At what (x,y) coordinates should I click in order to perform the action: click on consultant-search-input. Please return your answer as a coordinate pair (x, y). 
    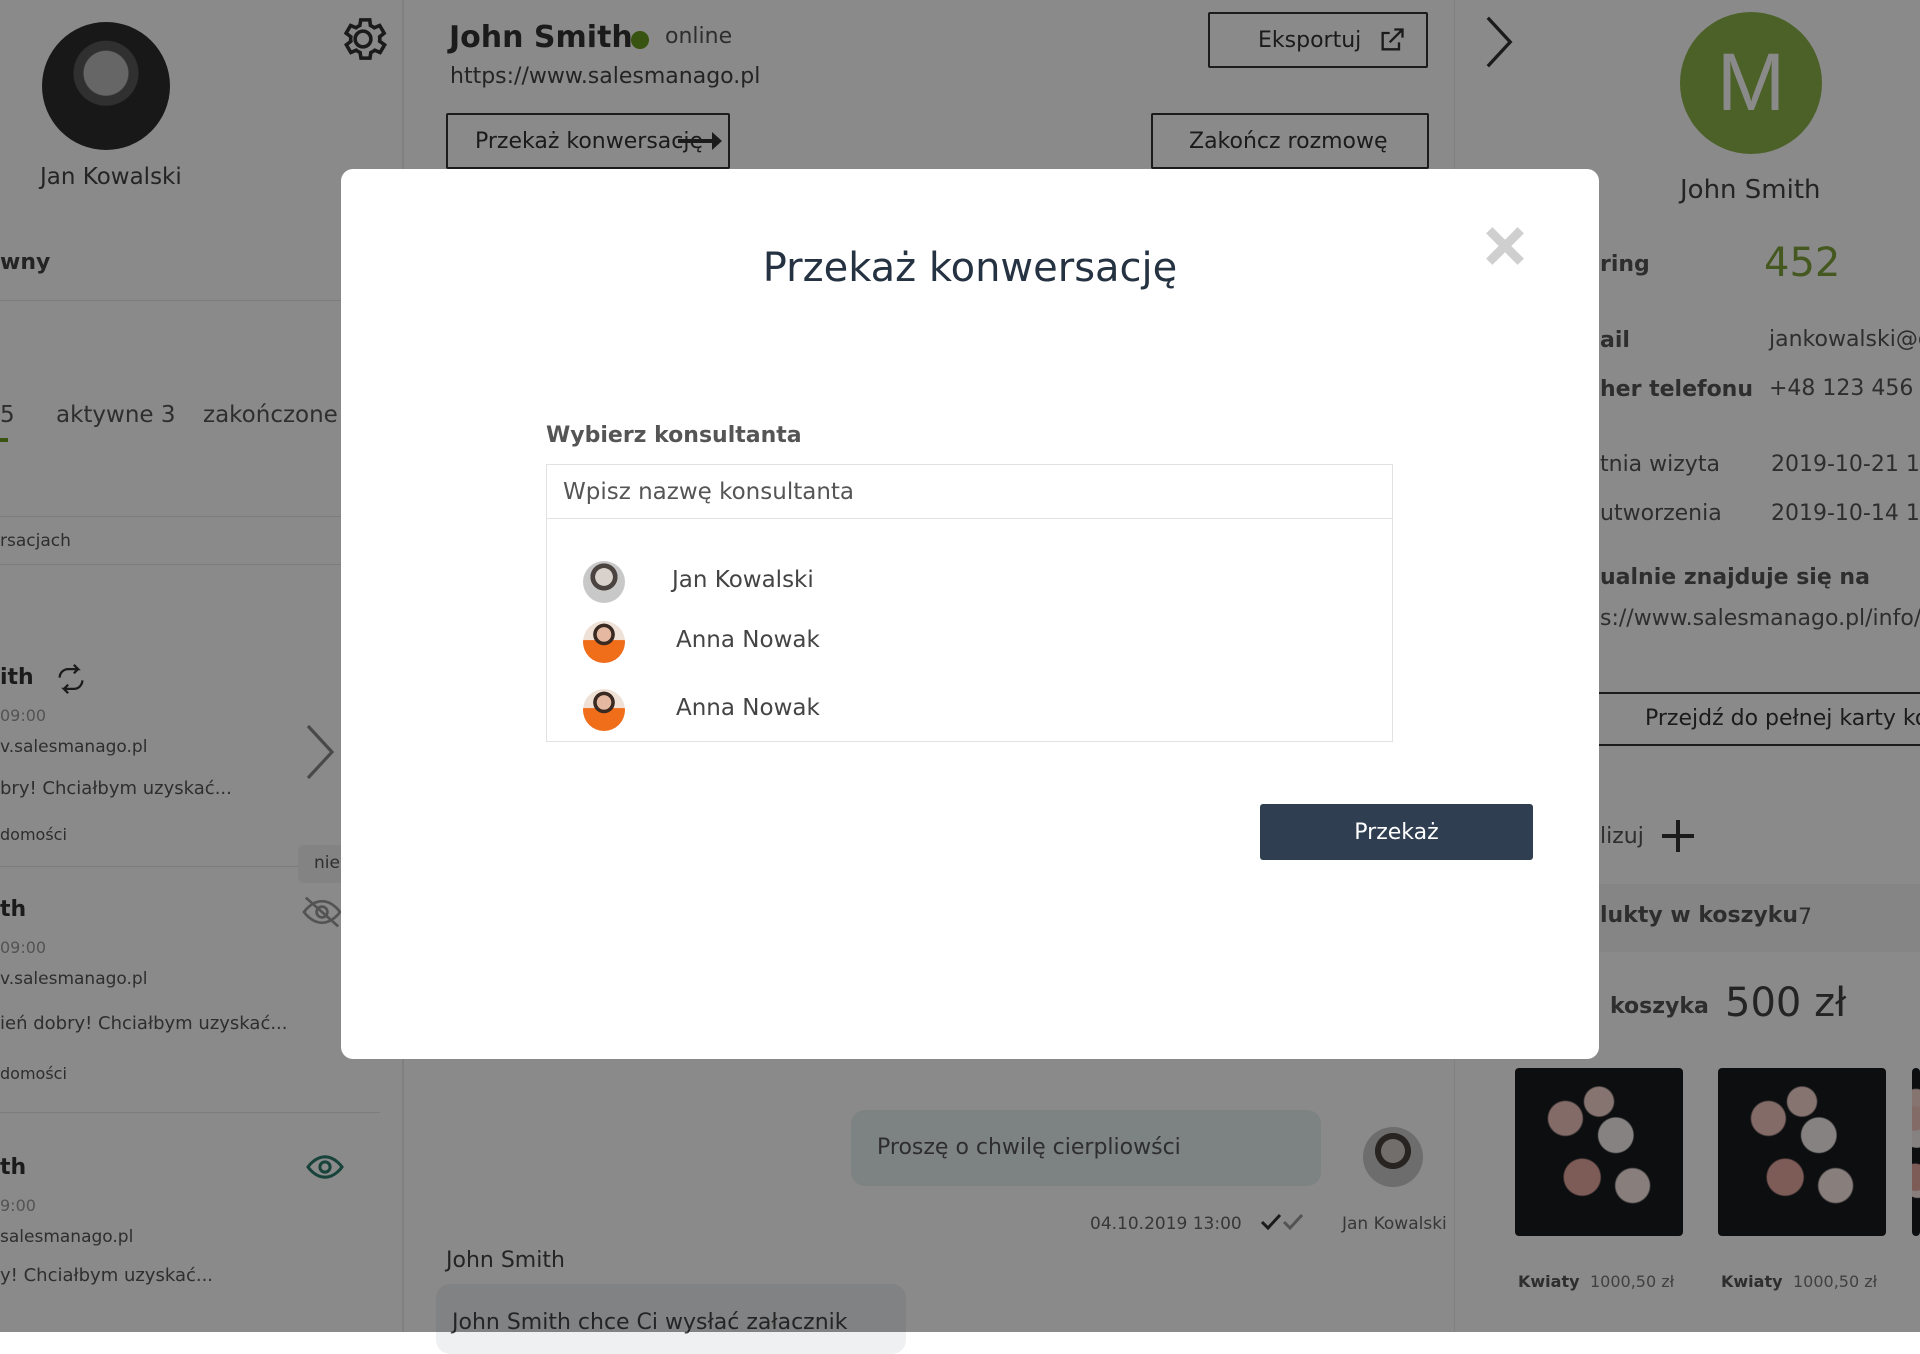
    Looking at the image, I should click on (969, 491).